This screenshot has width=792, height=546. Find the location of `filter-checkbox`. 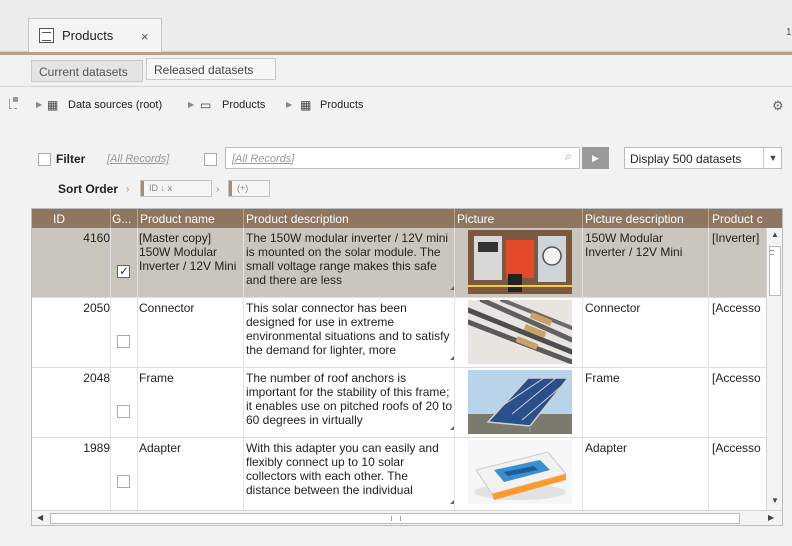

filter-checkbox is located at coordinates (44, 159).